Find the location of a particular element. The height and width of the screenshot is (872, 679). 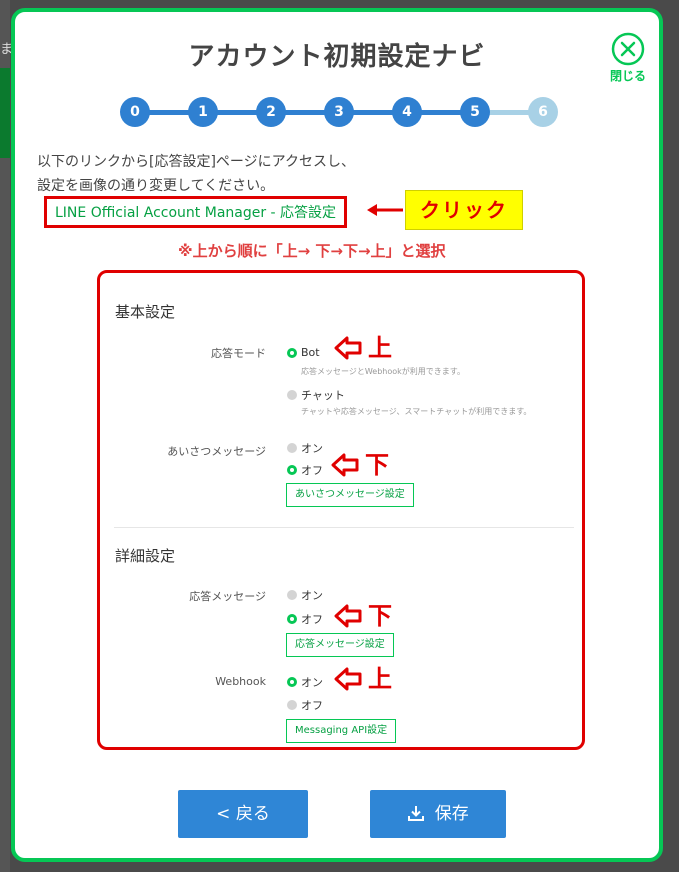

close-button: 閉じる is located at coordinates (628, 58).